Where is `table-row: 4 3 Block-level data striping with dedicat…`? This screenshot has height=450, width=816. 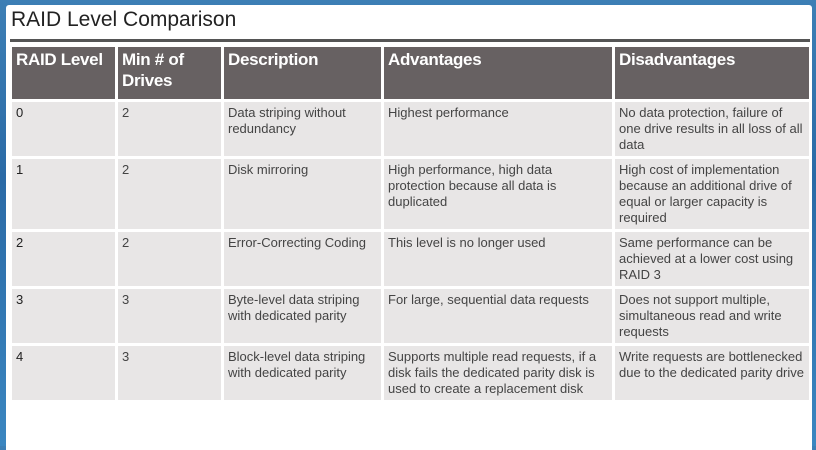 table-row: 4 3 Block-level data striping with dedicat… is located at coordinates (410, 373).